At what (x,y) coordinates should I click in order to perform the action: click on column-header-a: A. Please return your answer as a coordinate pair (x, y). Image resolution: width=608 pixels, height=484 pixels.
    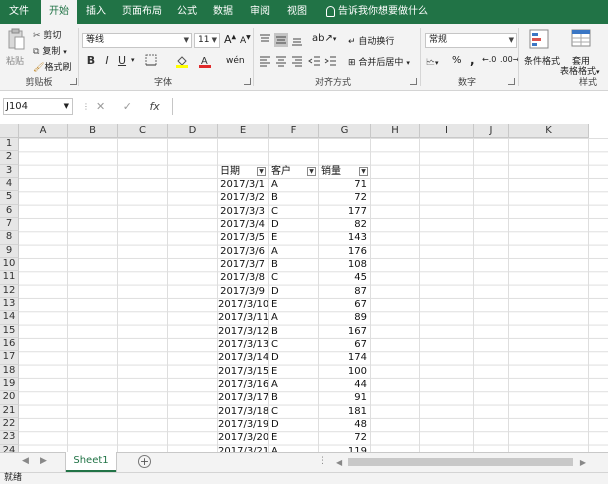
    Looking at the image, I should click on (43, 131).